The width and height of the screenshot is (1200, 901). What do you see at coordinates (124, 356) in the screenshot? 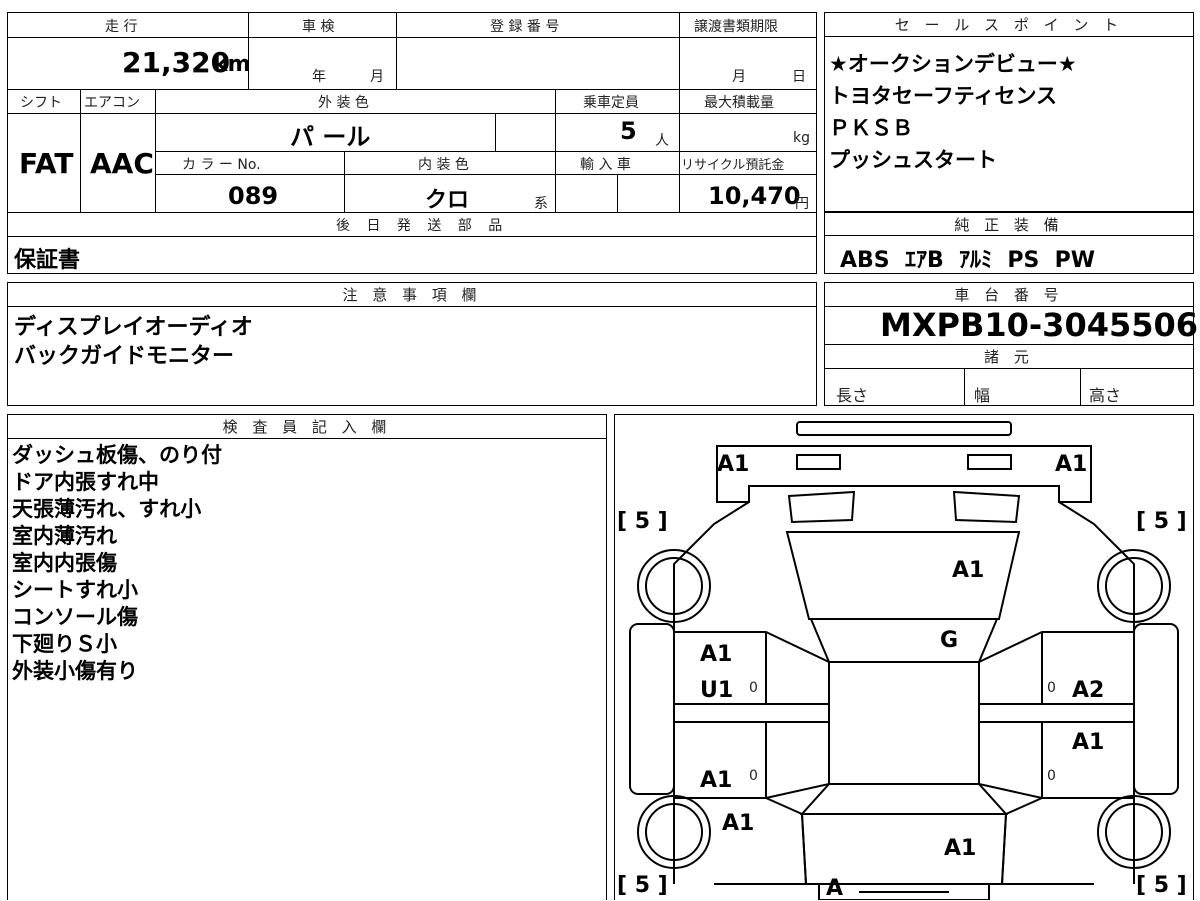
I see `note-line: バックガイドモニター` at bounding box center [124, 356].